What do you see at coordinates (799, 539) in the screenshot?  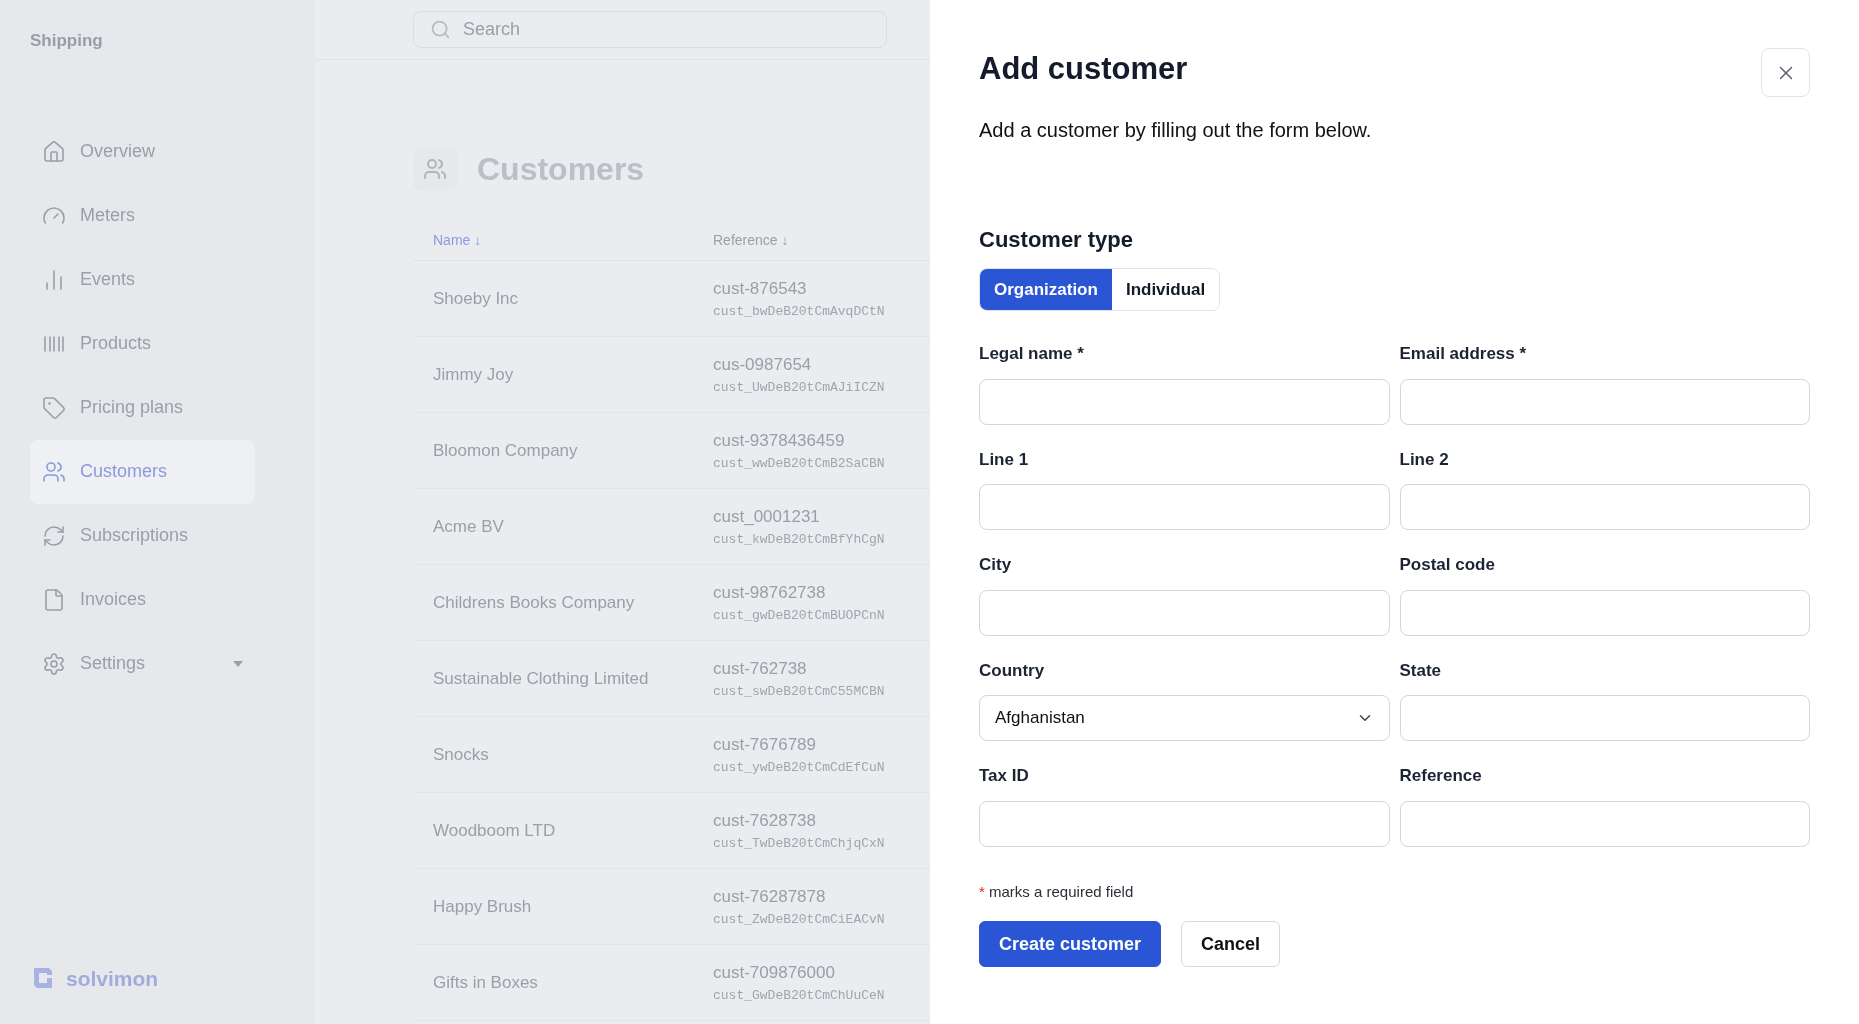 I see `table-cell-text: cust_kwDeB20tCmBfYhCgN` at bounding box center [799, 539].